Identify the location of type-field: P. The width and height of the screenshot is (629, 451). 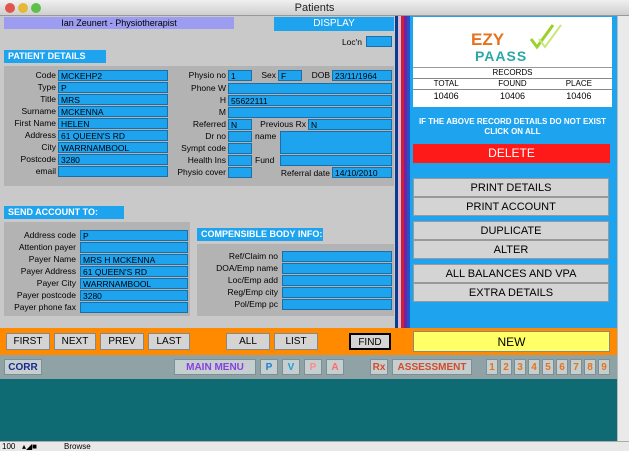
(113, 87).